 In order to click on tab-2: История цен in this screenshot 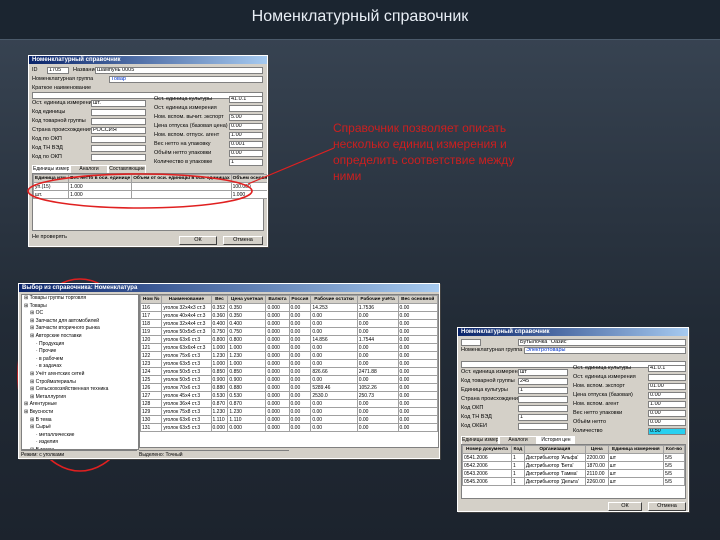, I will do `click(556, 440)`.